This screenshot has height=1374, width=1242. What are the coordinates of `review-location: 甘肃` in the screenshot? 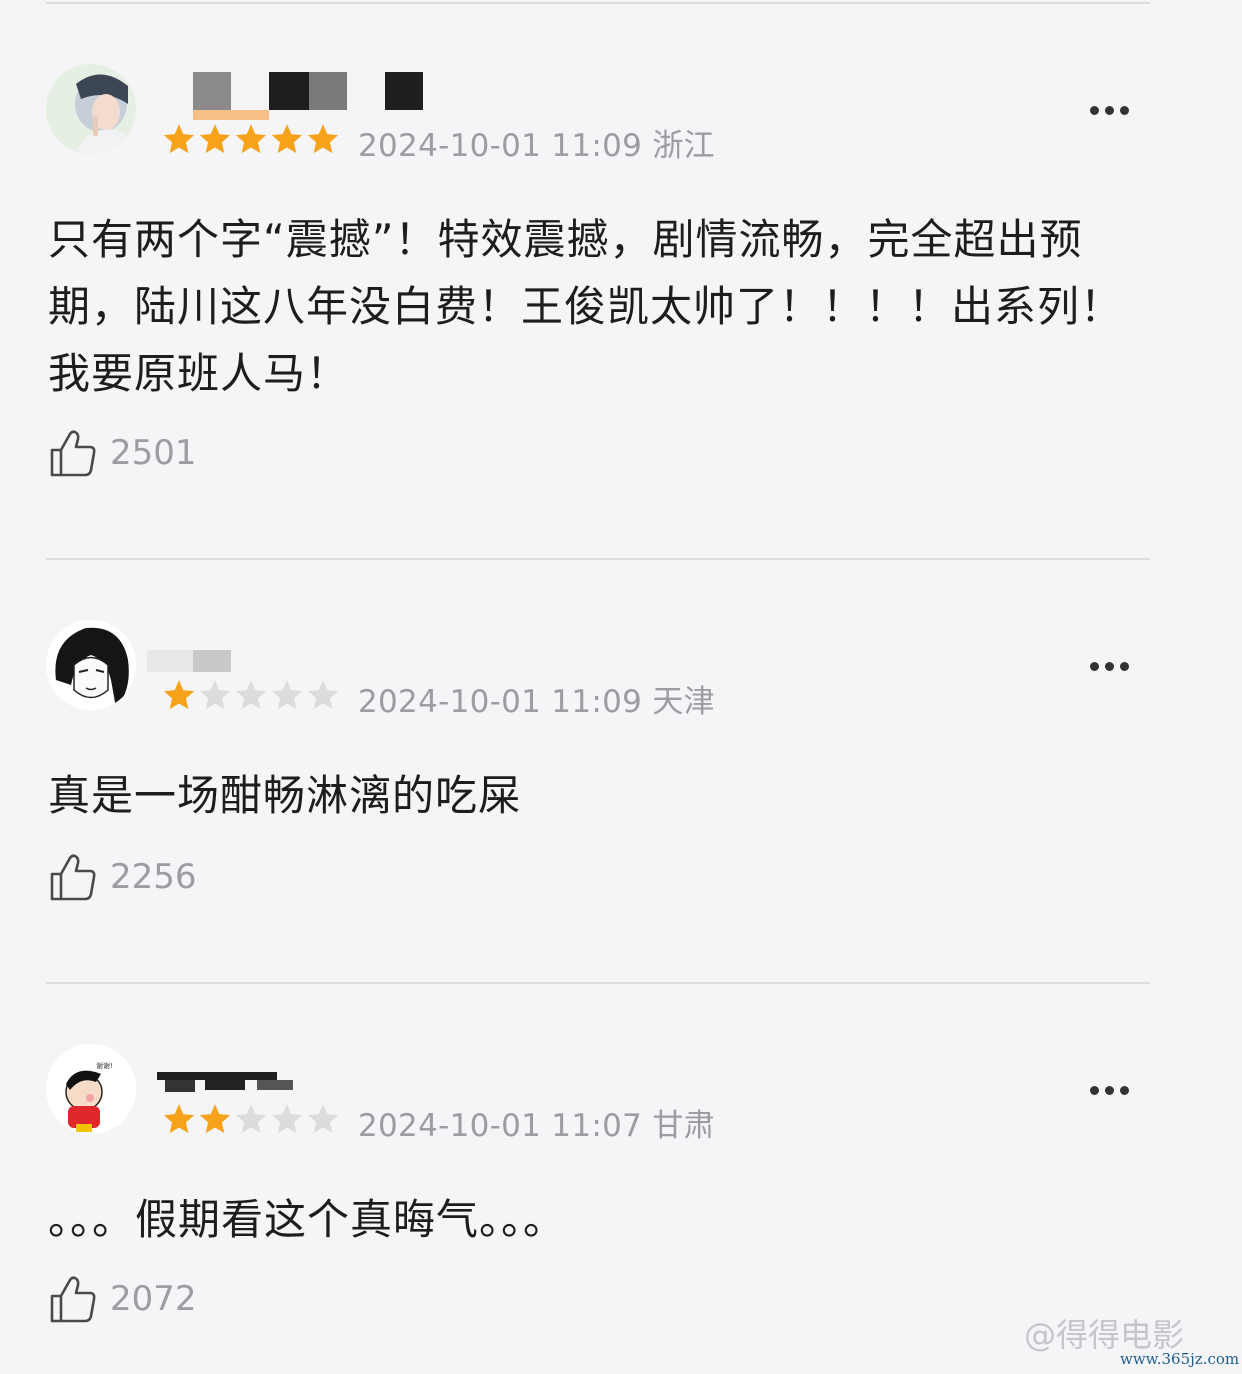 It's located at (683, 1126).